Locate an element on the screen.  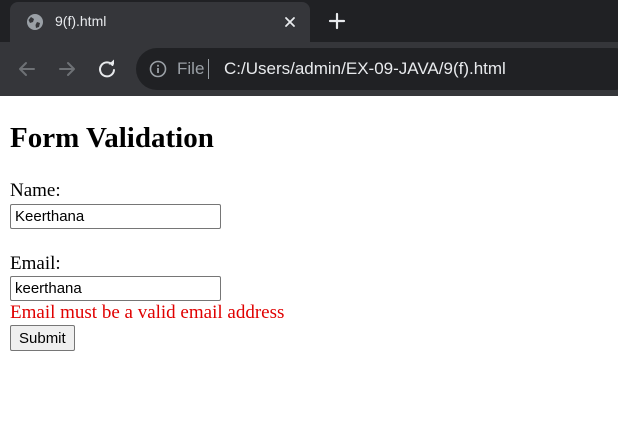
reload-icon is located at coordinates (107, 69).